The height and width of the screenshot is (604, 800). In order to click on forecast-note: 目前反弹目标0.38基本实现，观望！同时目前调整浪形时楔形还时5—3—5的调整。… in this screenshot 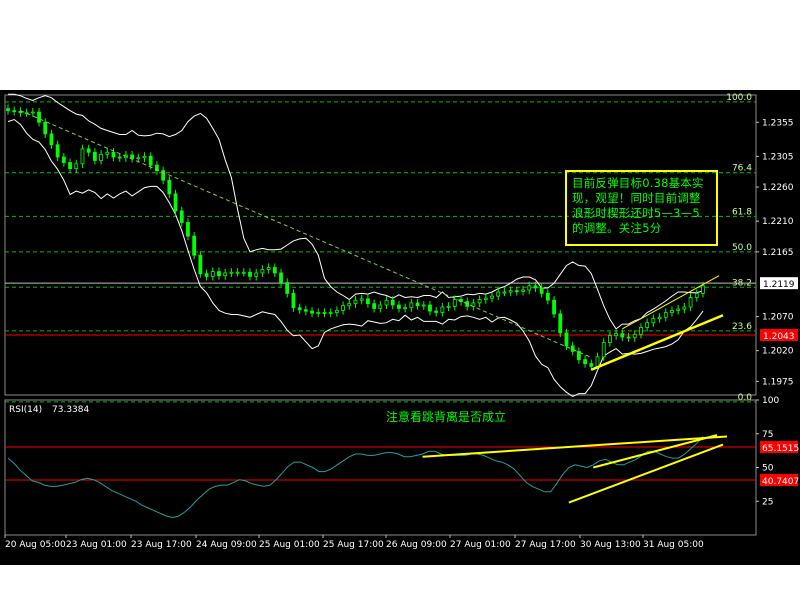, I will do `click(641, 208)`.